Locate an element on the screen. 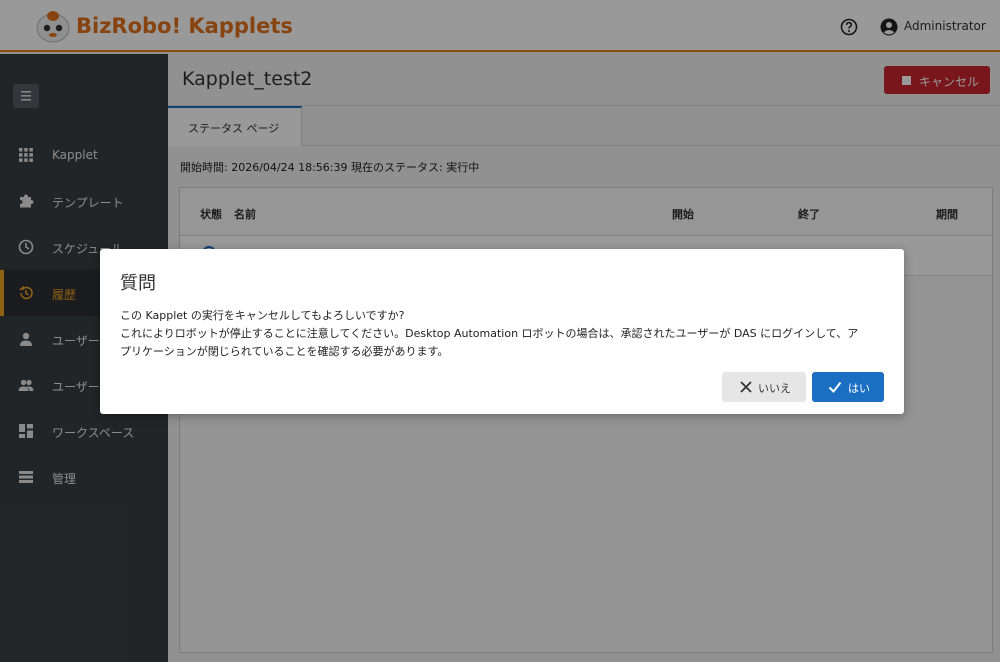 The image size is (1000, 662). dialog-message-line: プリケーションが閉じられていることを確認する必要があります。 is located at coordinates (284, 351).